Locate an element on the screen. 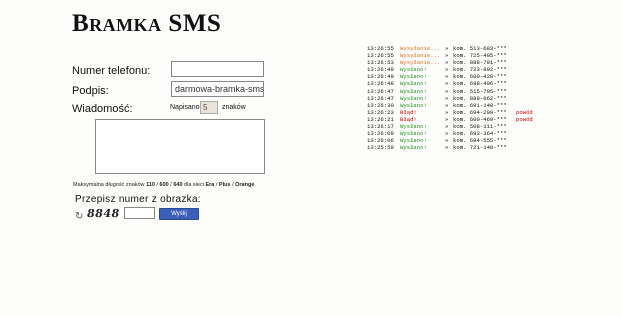  refresh-icon: ↻ is located at coordinates (79, 216).